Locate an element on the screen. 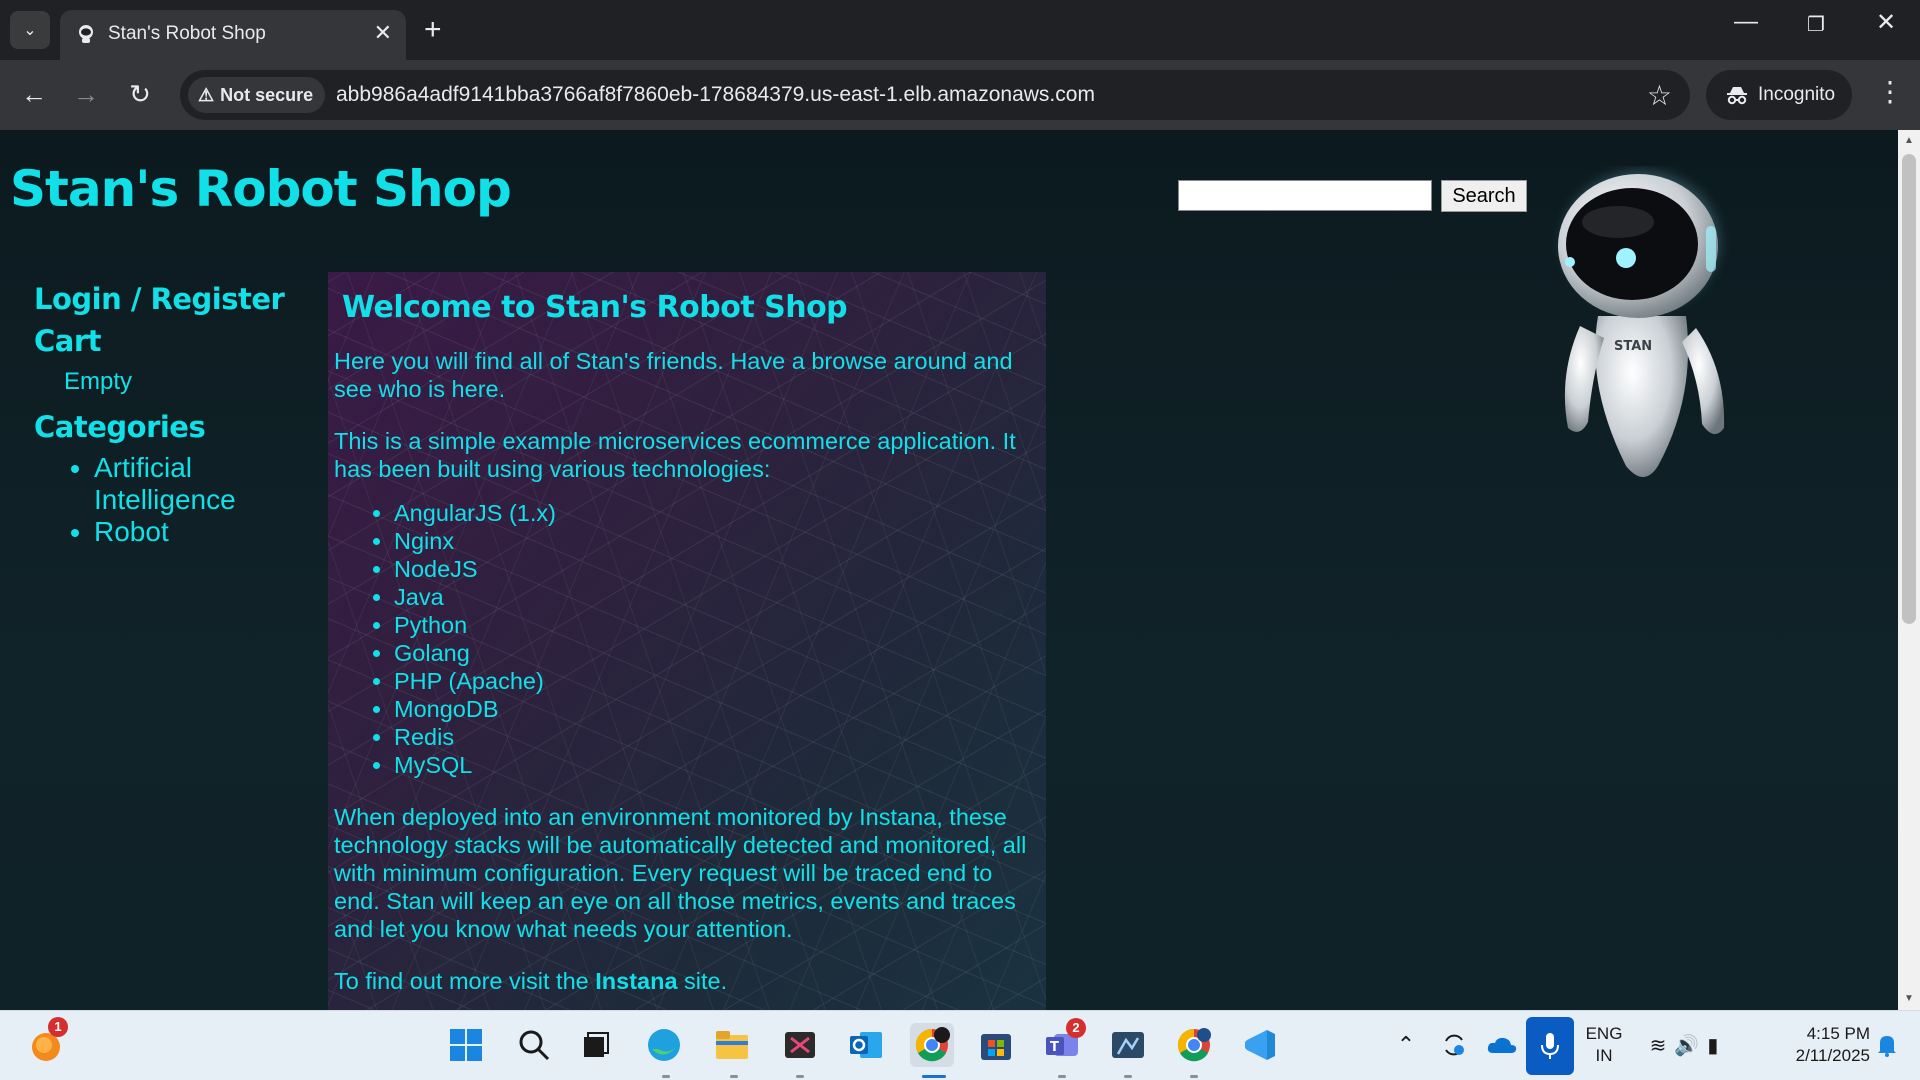 This screenshot has height=1080, width=1920. chrome-incognito-icon is located at coordinates (932, 1045).